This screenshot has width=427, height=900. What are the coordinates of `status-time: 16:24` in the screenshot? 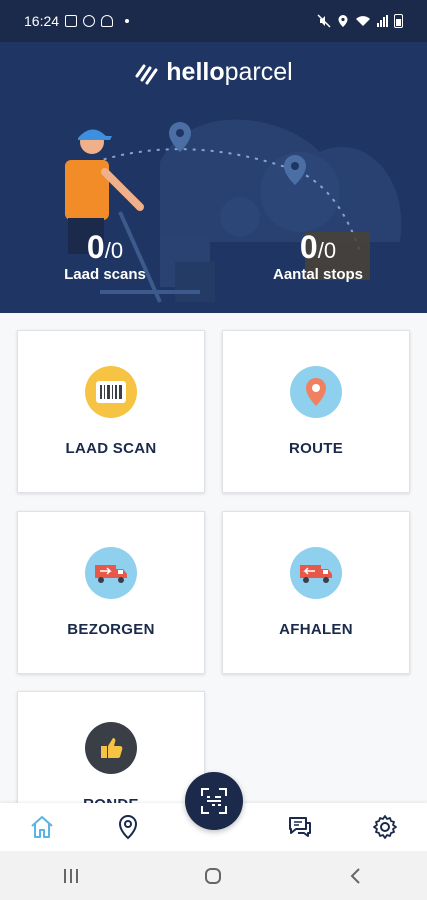 It's located at (42, 21).